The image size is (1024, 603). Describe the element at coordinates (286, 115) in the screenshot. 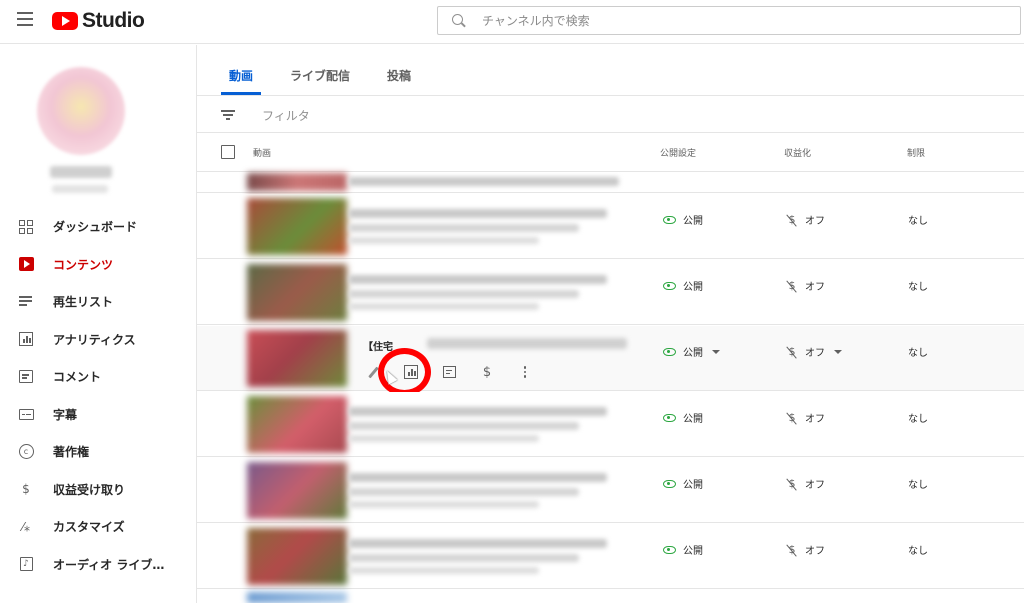

I see `filter-input: フィルタ` at that location.